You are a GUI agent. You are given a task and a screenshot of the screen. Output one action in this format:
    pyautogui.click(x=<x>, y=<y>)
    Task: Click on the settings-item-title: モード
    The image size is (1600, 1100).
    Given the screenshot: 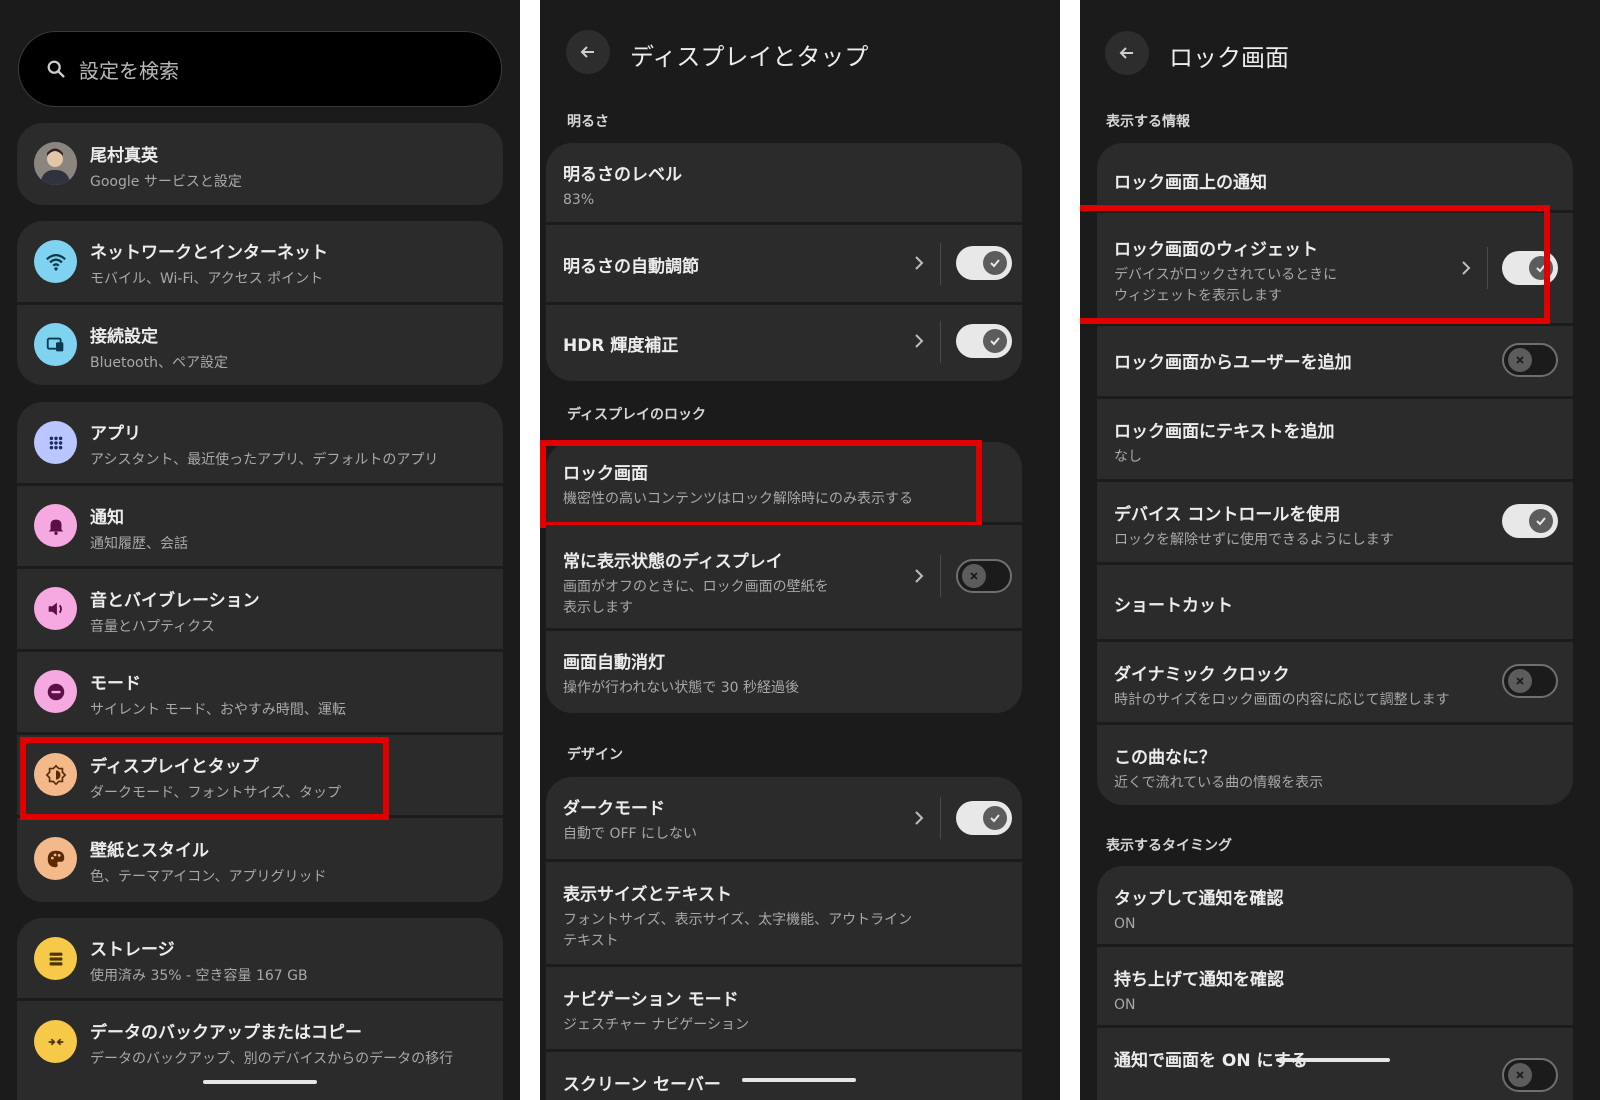 What is the action you would take?
    pyautogui.click(x=115, y=684)
    